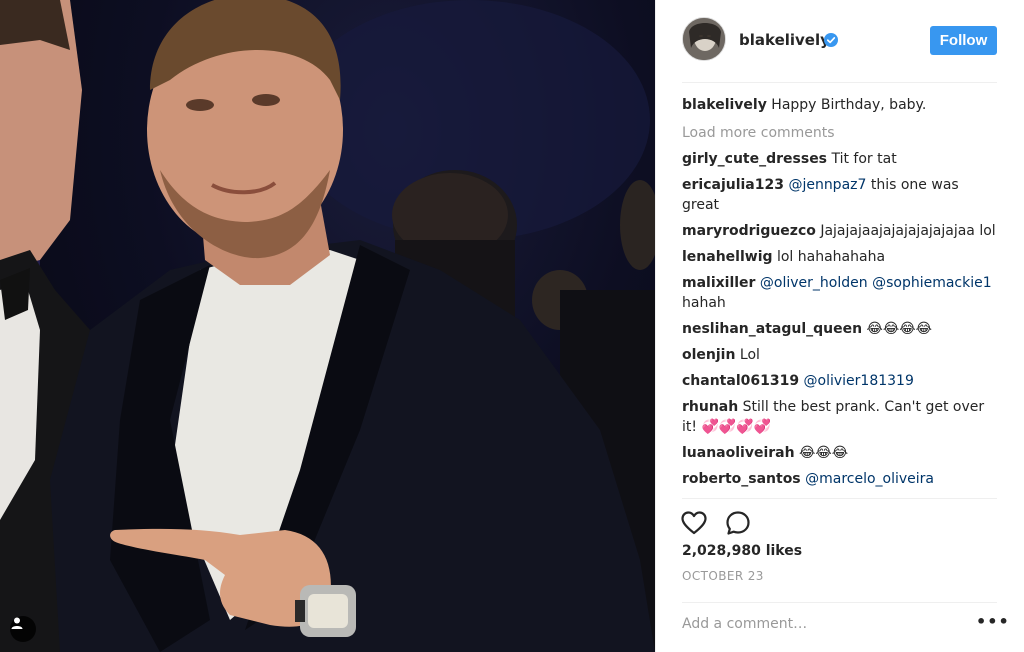 This screenshot has width=1024, height=652. Describe the element at coordinates (749, 231) in the screenshot. I see `comment-username: maryrodriguezco` at that location.